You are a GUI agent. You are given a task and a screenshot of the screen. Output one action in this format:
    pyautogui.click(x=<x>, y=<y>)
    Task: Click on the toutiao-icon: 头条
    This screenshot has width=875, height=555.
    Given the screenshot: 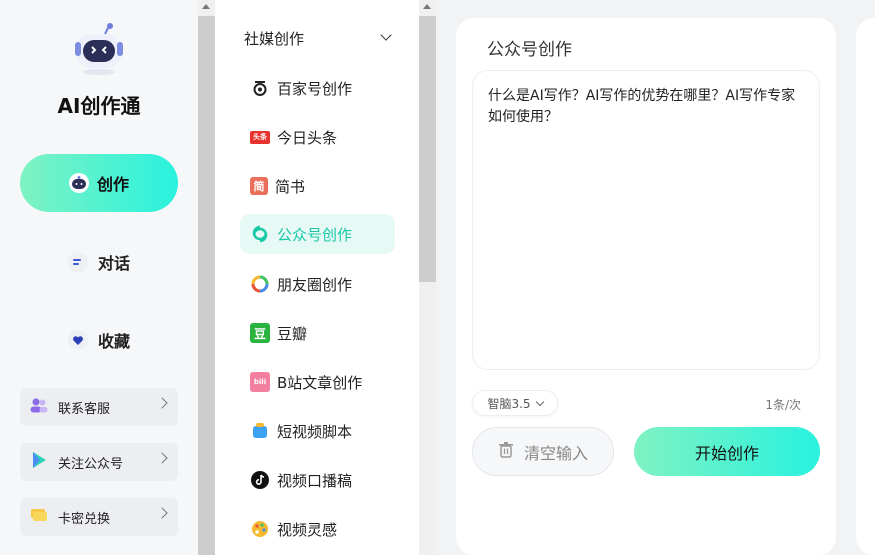 What is the action you would take?
    pyautogui.click(x=260, y=137)
    